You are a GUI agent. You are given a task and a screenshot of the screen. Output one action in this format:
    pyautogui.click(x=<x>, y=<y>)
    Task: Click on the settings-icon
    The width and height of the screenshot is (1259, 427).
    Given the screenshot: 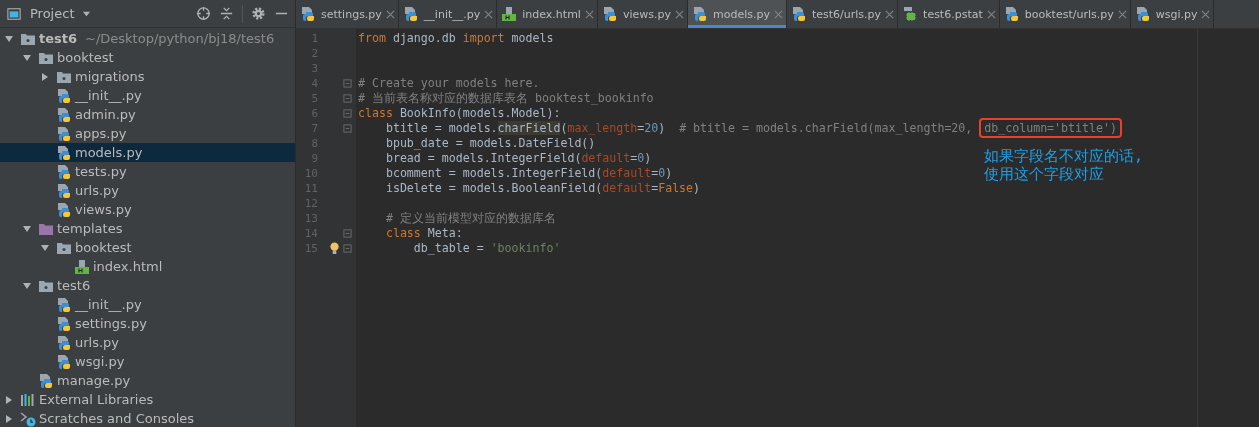 What is the action you would take?
    pyautogui.click(x=258, y=13)
    